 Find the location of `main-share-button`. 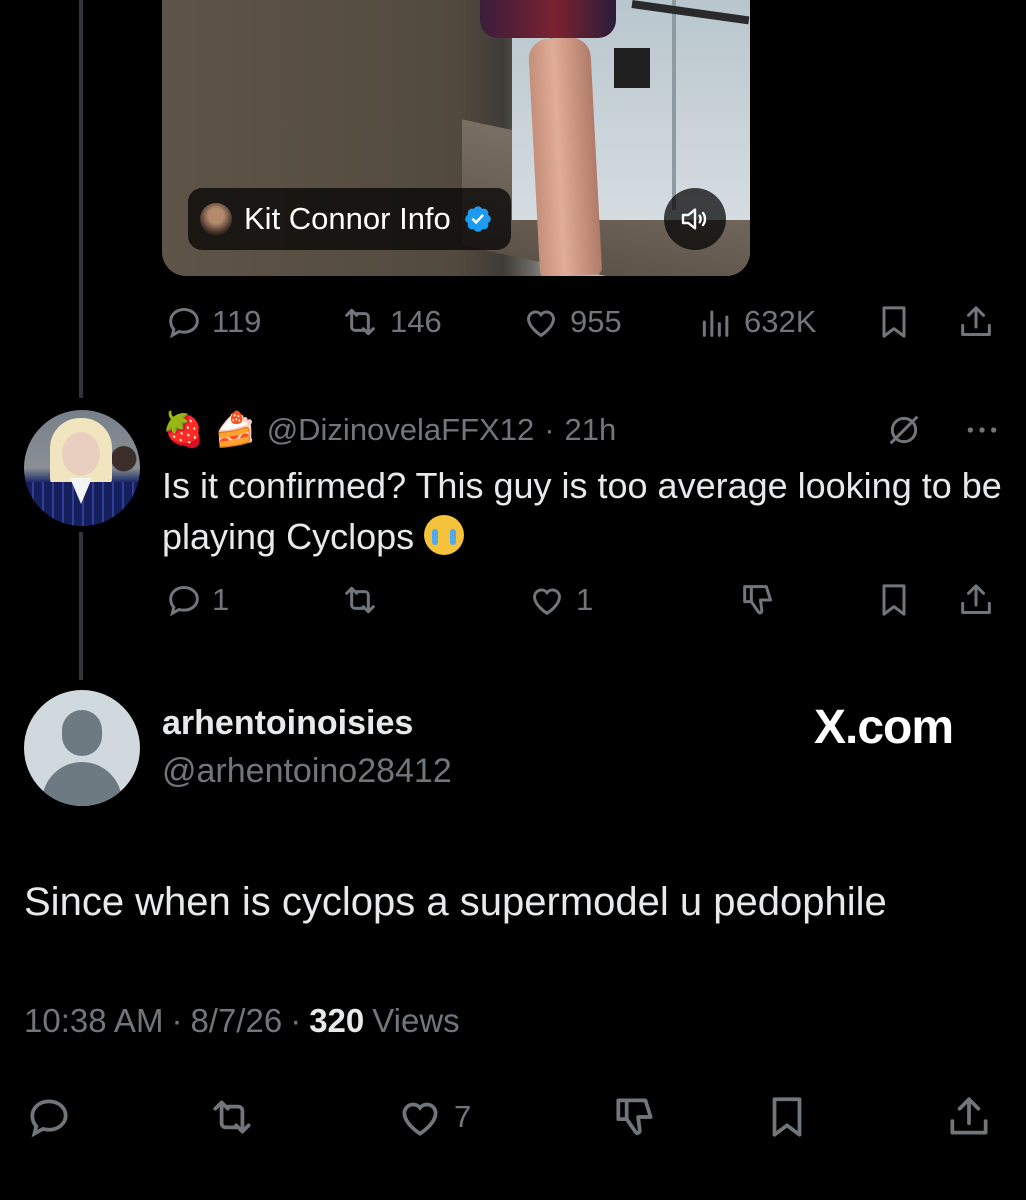

main-share-button is located at coordinates (969, 1117).